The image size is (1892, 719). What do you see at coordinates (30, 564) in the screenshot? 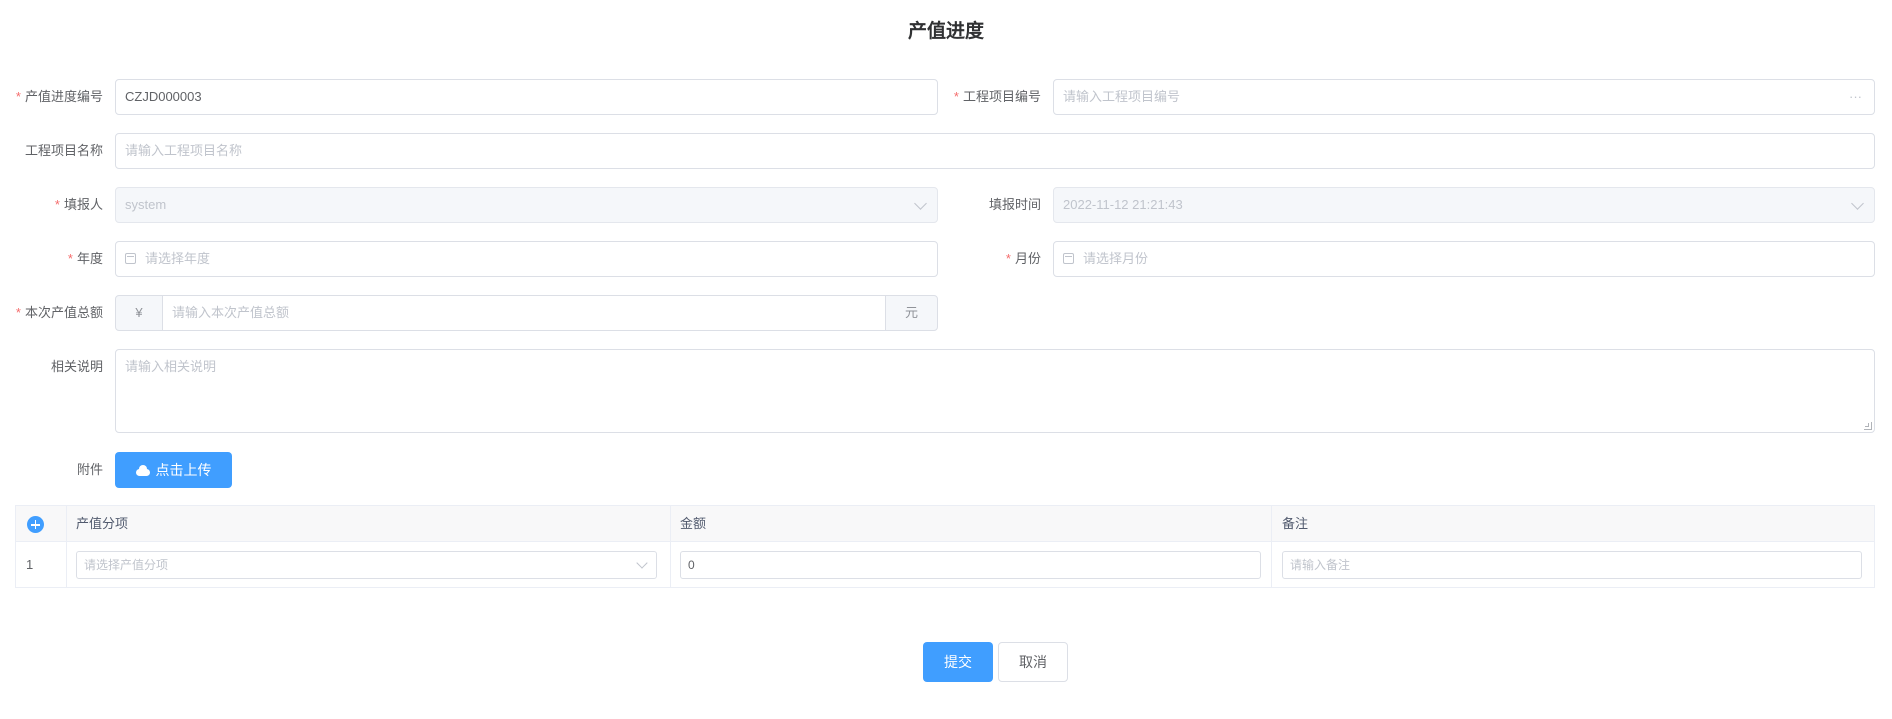
I see `row-index: 1` at bounding box center [30, 564].